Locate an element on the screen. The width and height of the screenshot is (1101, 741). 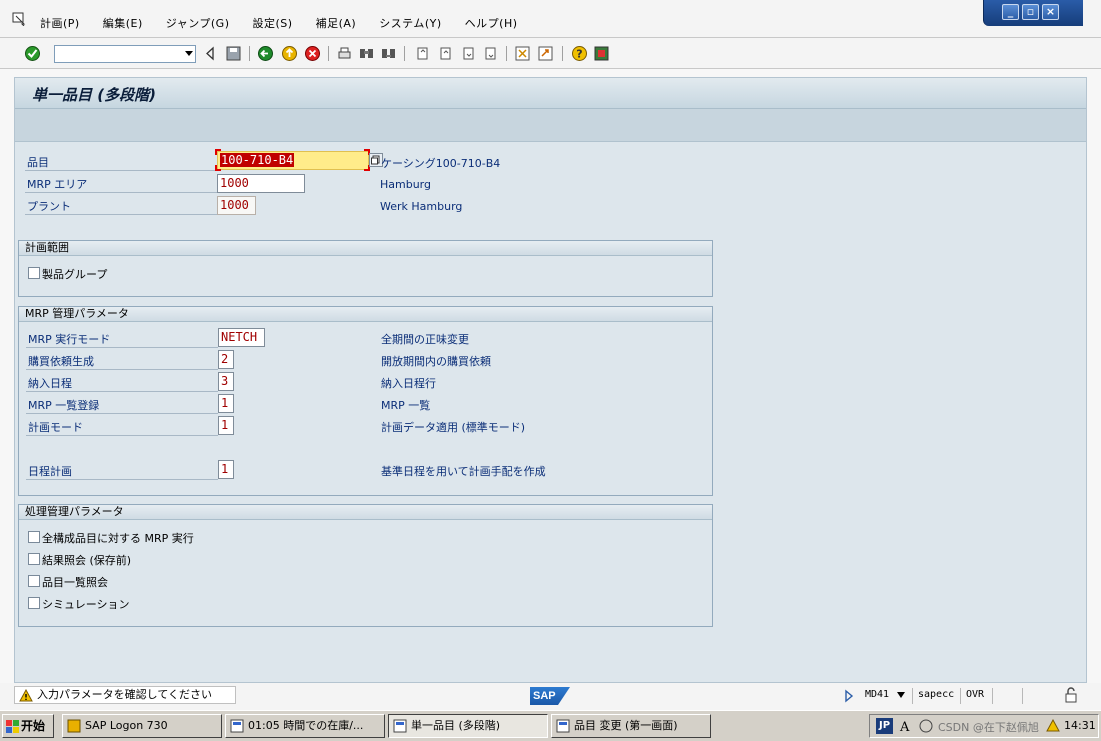
menu-system: システム(Y) is located at coordinates (410, 23).